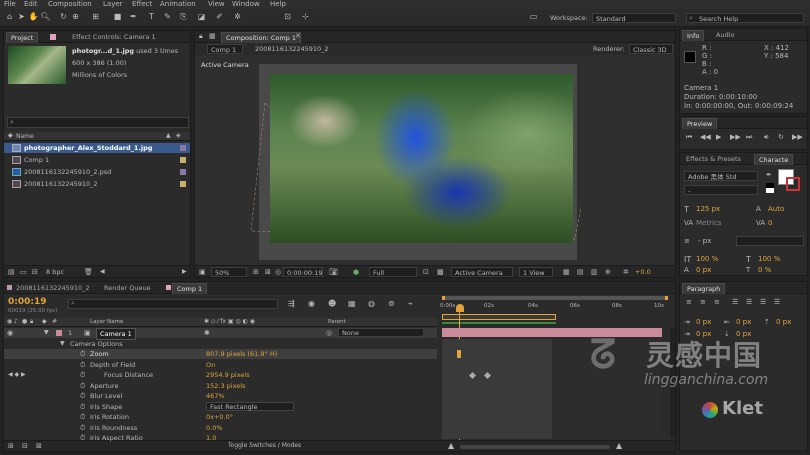  Describe the element at coordinates (703, 322) in the screenshot. I see `indent-left-value: 0 px` at that location.